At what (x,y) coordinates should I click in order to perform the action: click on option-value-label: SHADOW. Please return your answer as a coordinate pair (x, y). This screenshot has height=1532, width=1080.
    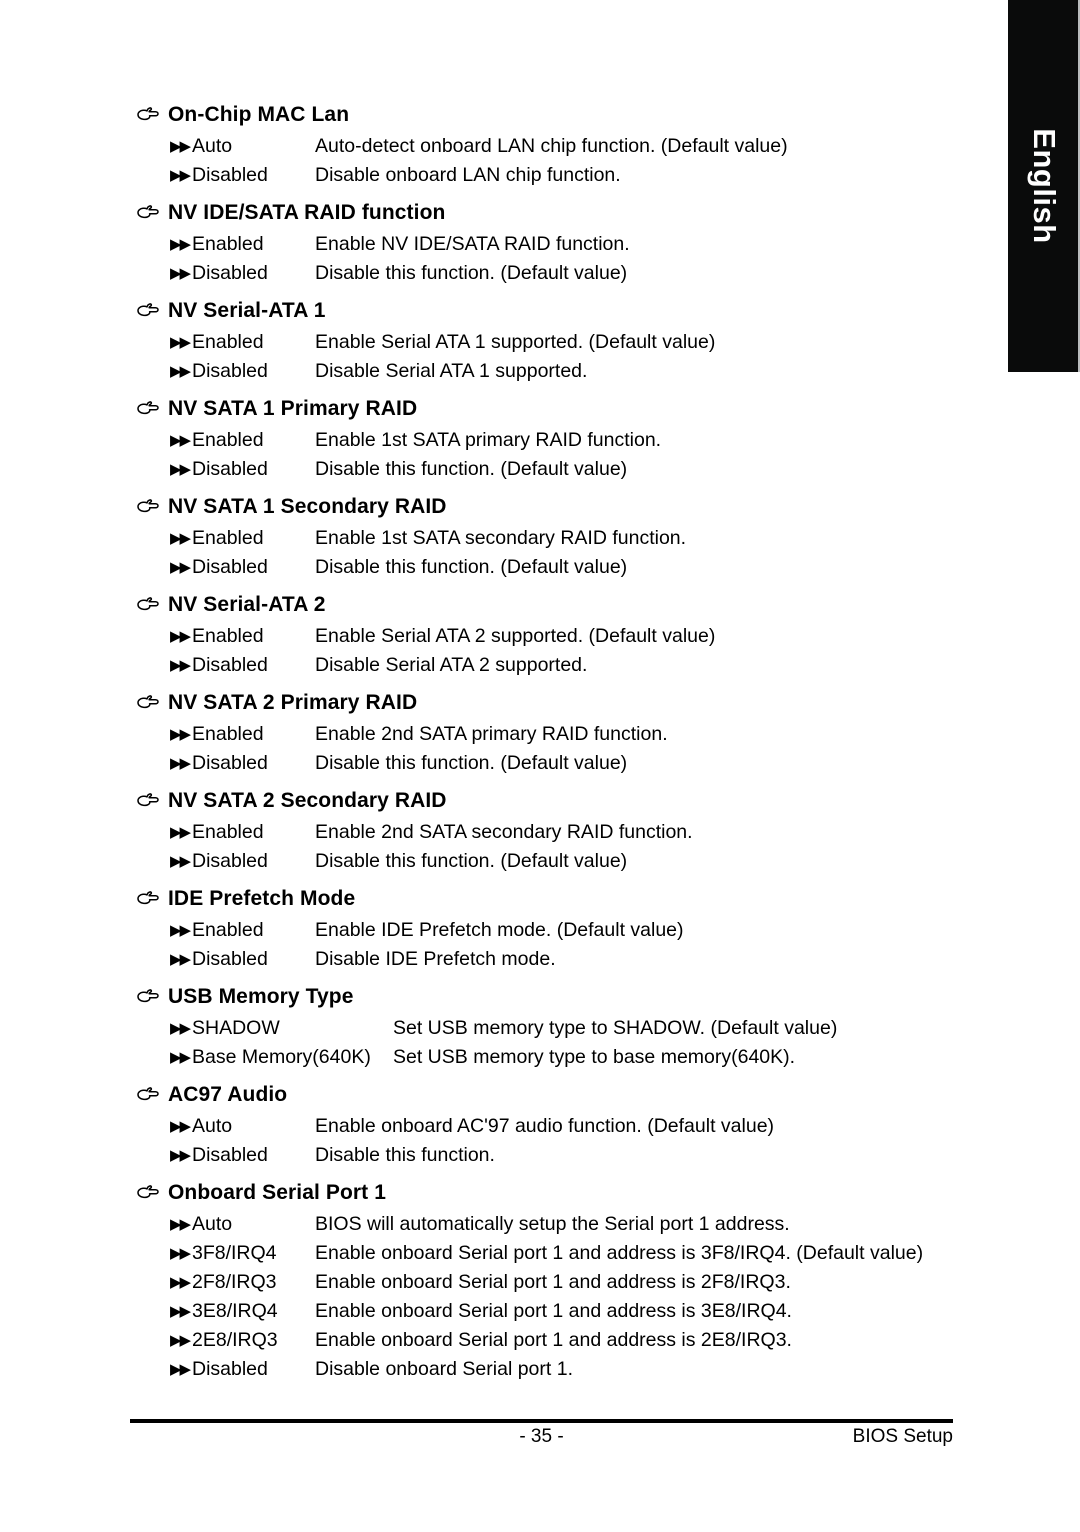
    Looking at the image, I should click on (236, 1028).